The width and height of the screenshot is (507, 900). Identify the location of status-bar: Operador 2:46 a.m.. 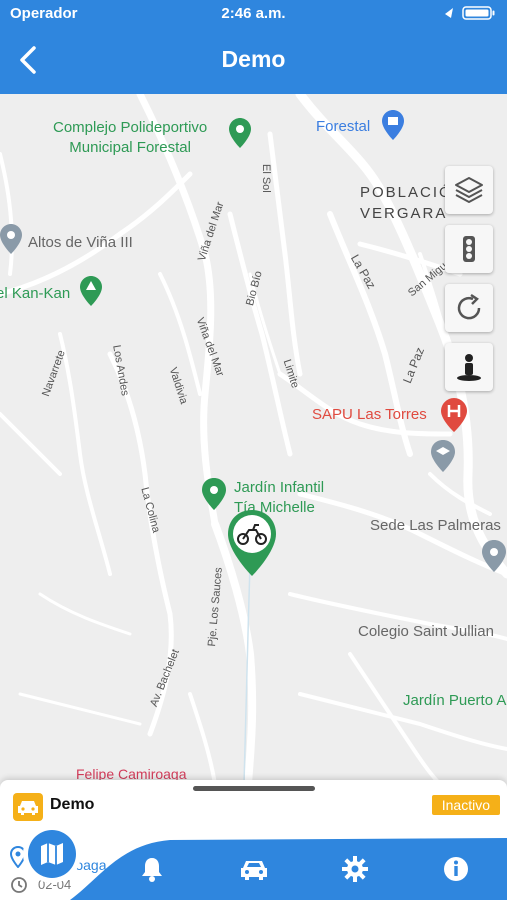
(253, 14).